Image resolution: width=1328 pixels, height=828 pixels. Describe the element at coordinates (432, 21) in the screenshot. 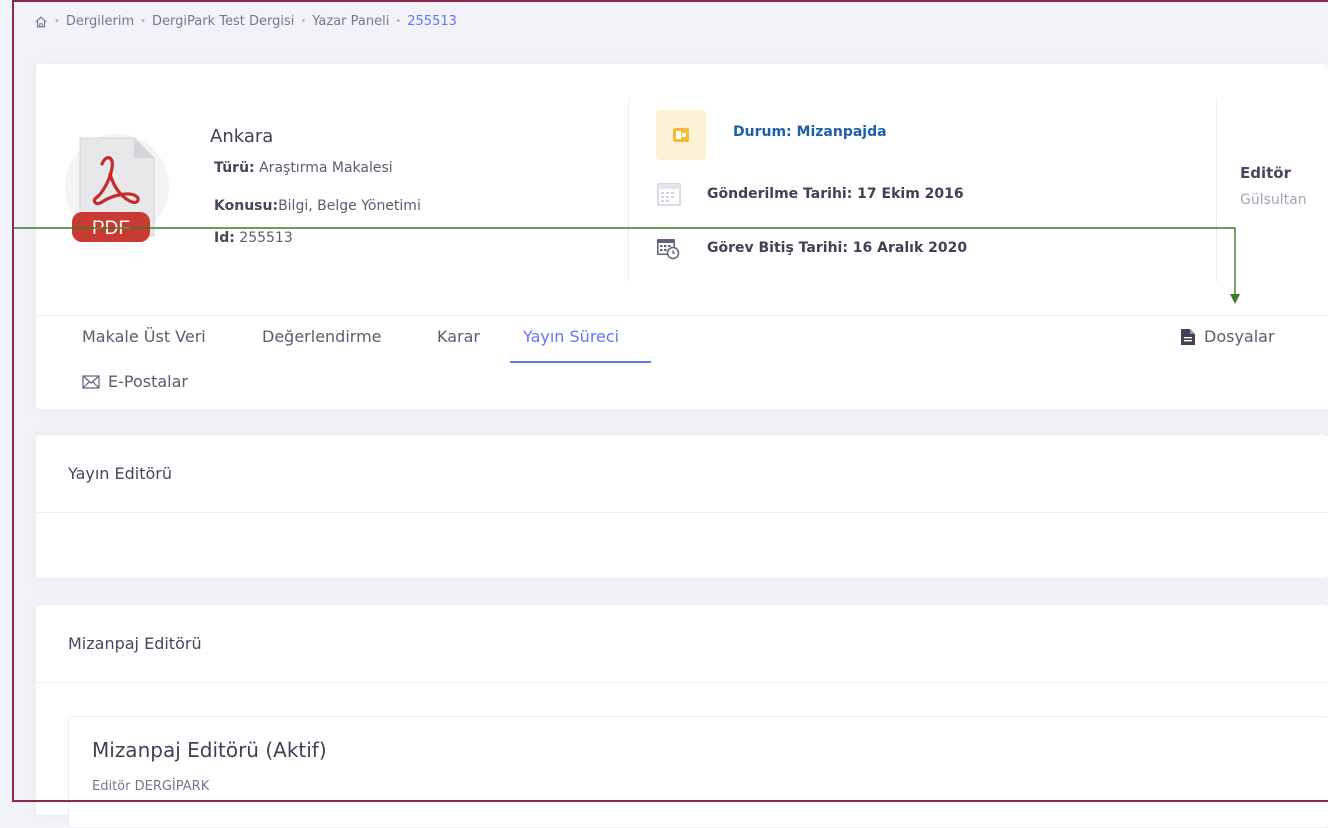

I see `breadcrumb-current: 255513` at that location.